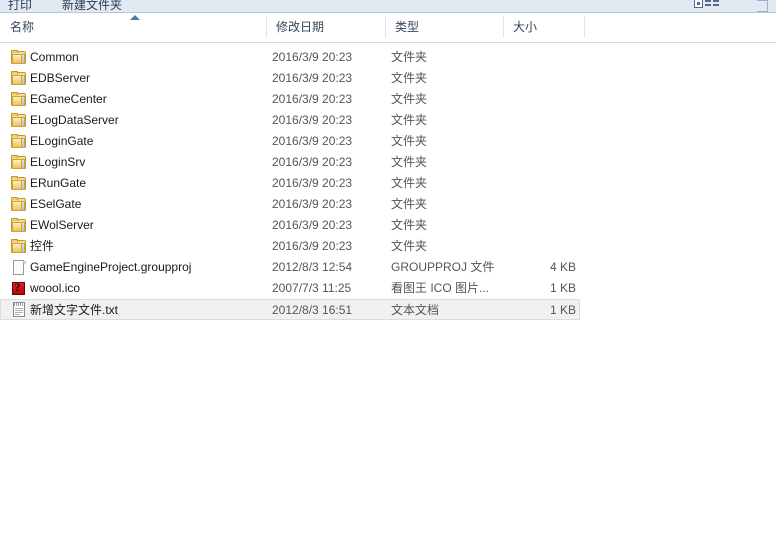 This screenshot has height=560, width=776. I want to click on file-row: EGameCenter 2016/3/9 20:23 文件夹, so click(388, 99).